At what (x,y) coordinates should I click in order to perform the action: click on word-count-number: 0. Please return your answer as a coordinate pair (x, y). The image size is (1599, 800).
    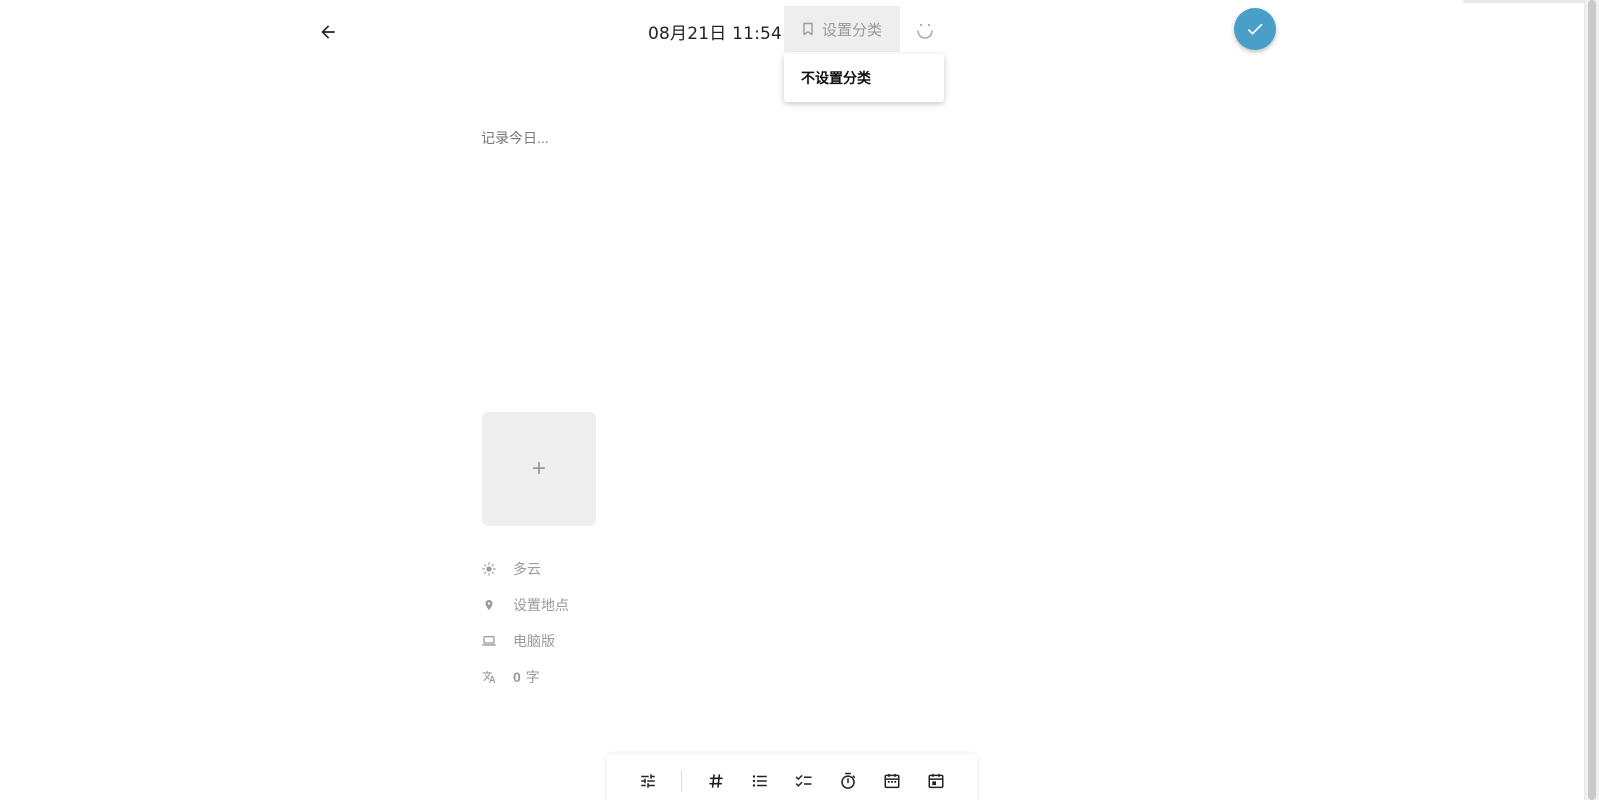
    Looking at the image, I should click on (517, 677).